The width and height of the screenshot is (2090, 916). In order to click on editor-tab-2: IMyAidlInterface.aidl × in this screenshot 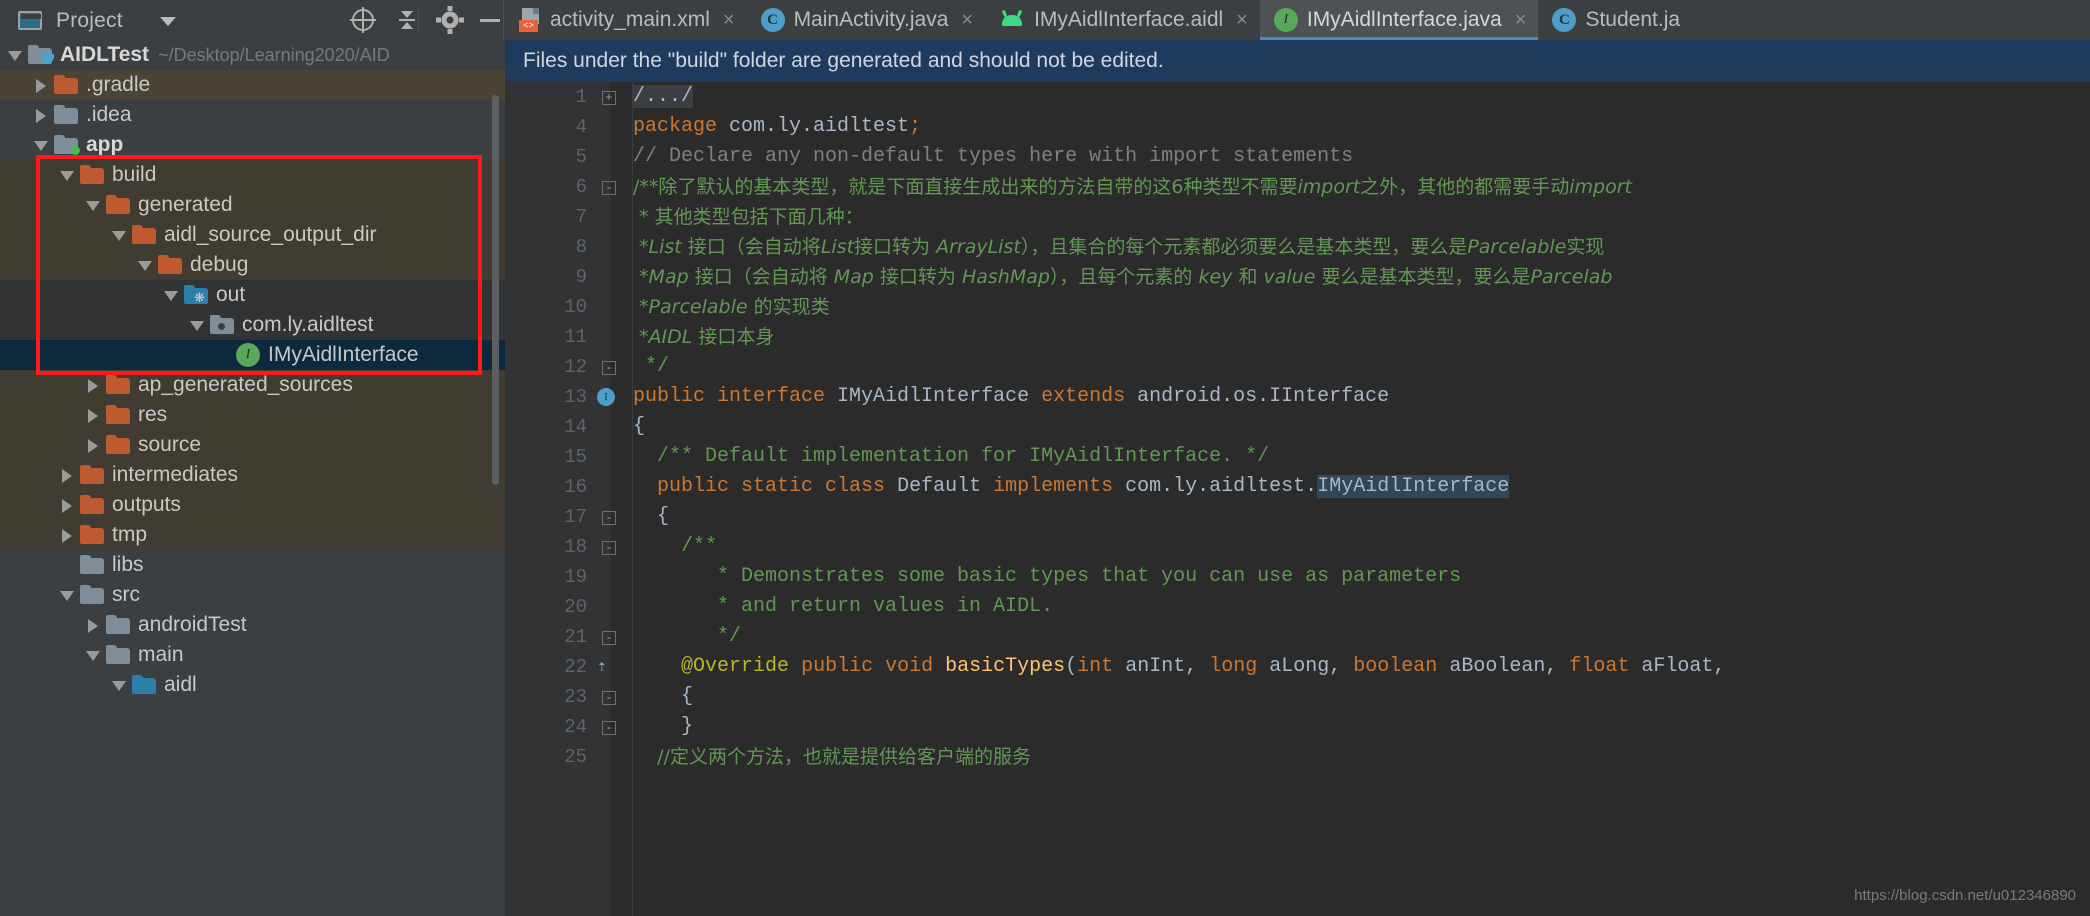, I will do `click(1122, 20)`.